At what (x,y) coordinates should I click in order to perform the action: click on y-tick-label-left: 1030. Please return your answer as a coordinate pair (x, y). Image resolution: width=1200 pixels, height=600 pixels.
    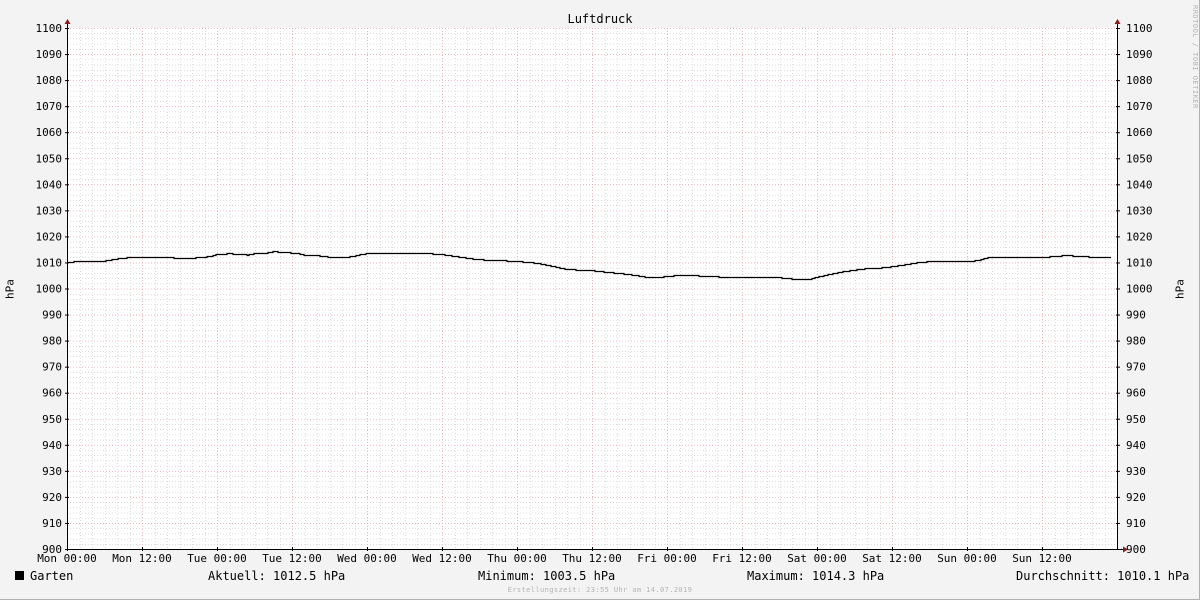
    Looking at the image, I should click on (49, 210).